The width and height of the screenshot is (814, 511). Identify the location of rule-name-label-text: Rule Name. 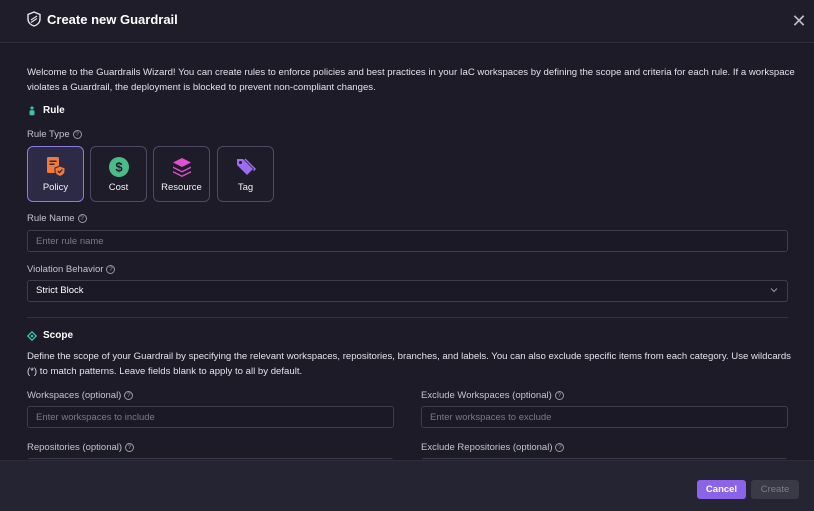
(51, 218).